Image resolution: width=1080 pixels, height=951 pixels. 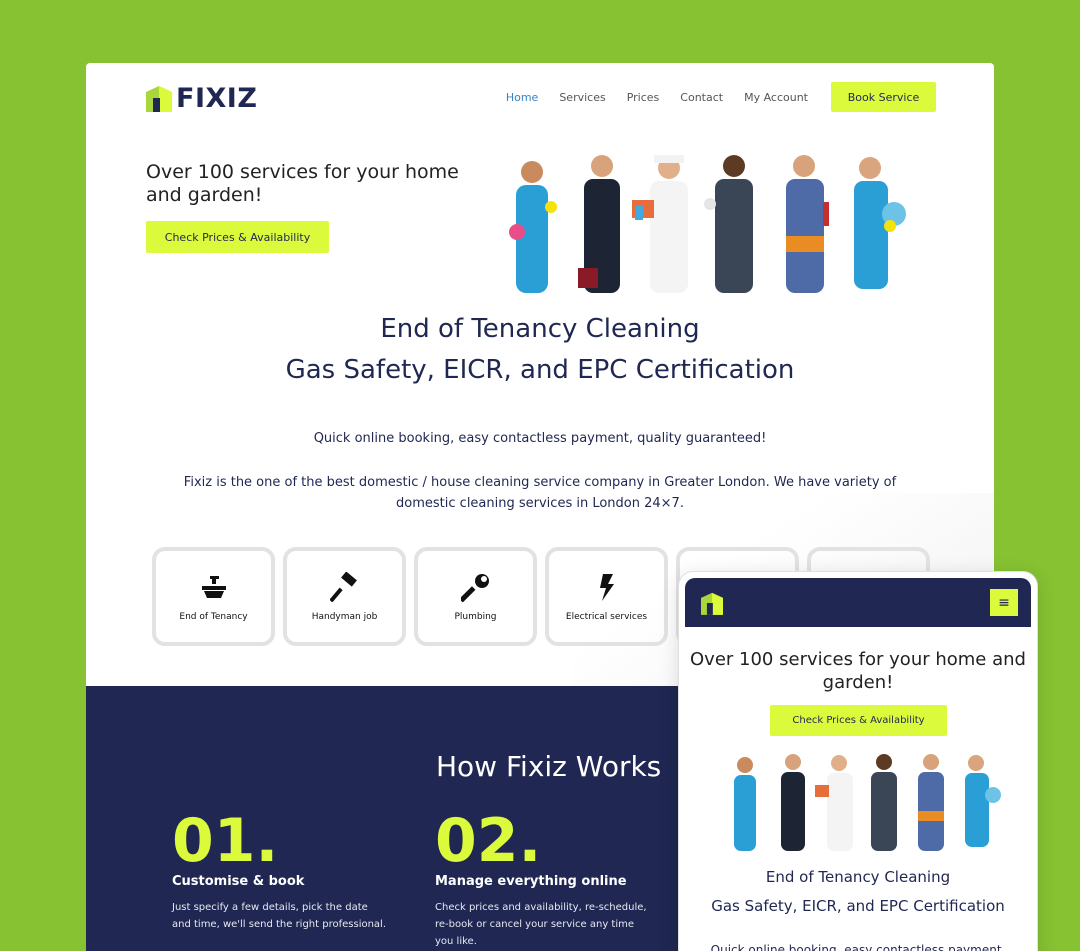 I want to click on step-title: Customise & book, so click(x=238, y=881).